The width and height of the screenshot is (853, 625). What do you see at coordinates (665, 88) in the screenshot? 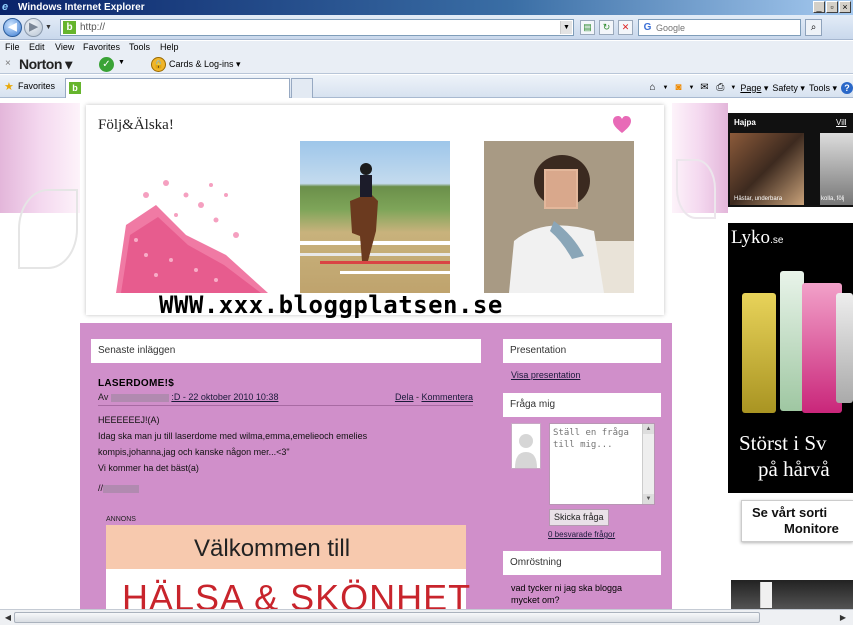
I see `home-dropdown-icon: ▼` at bounding box center [665, 88].